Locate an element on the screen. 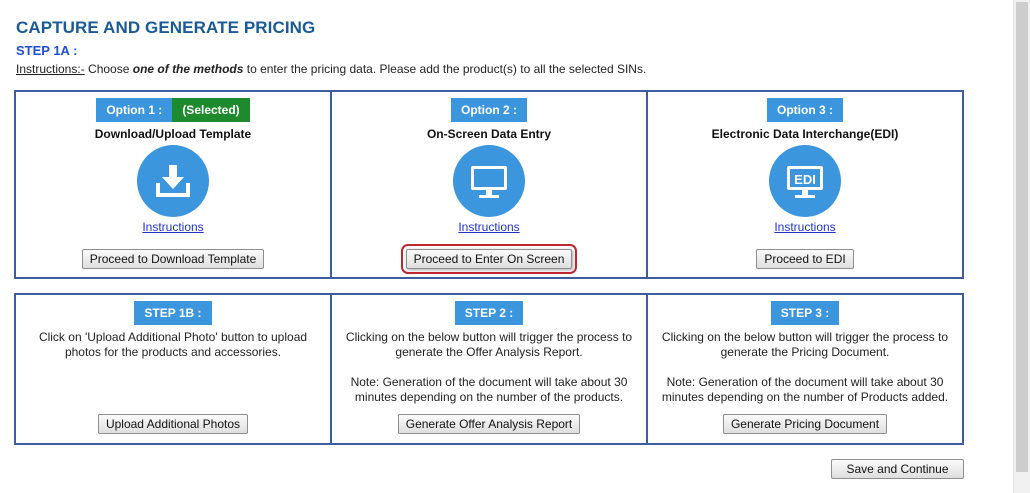 This screenshot has width=1030, height=493. vertical-scrollbar is located at coordinates (1021, 246).